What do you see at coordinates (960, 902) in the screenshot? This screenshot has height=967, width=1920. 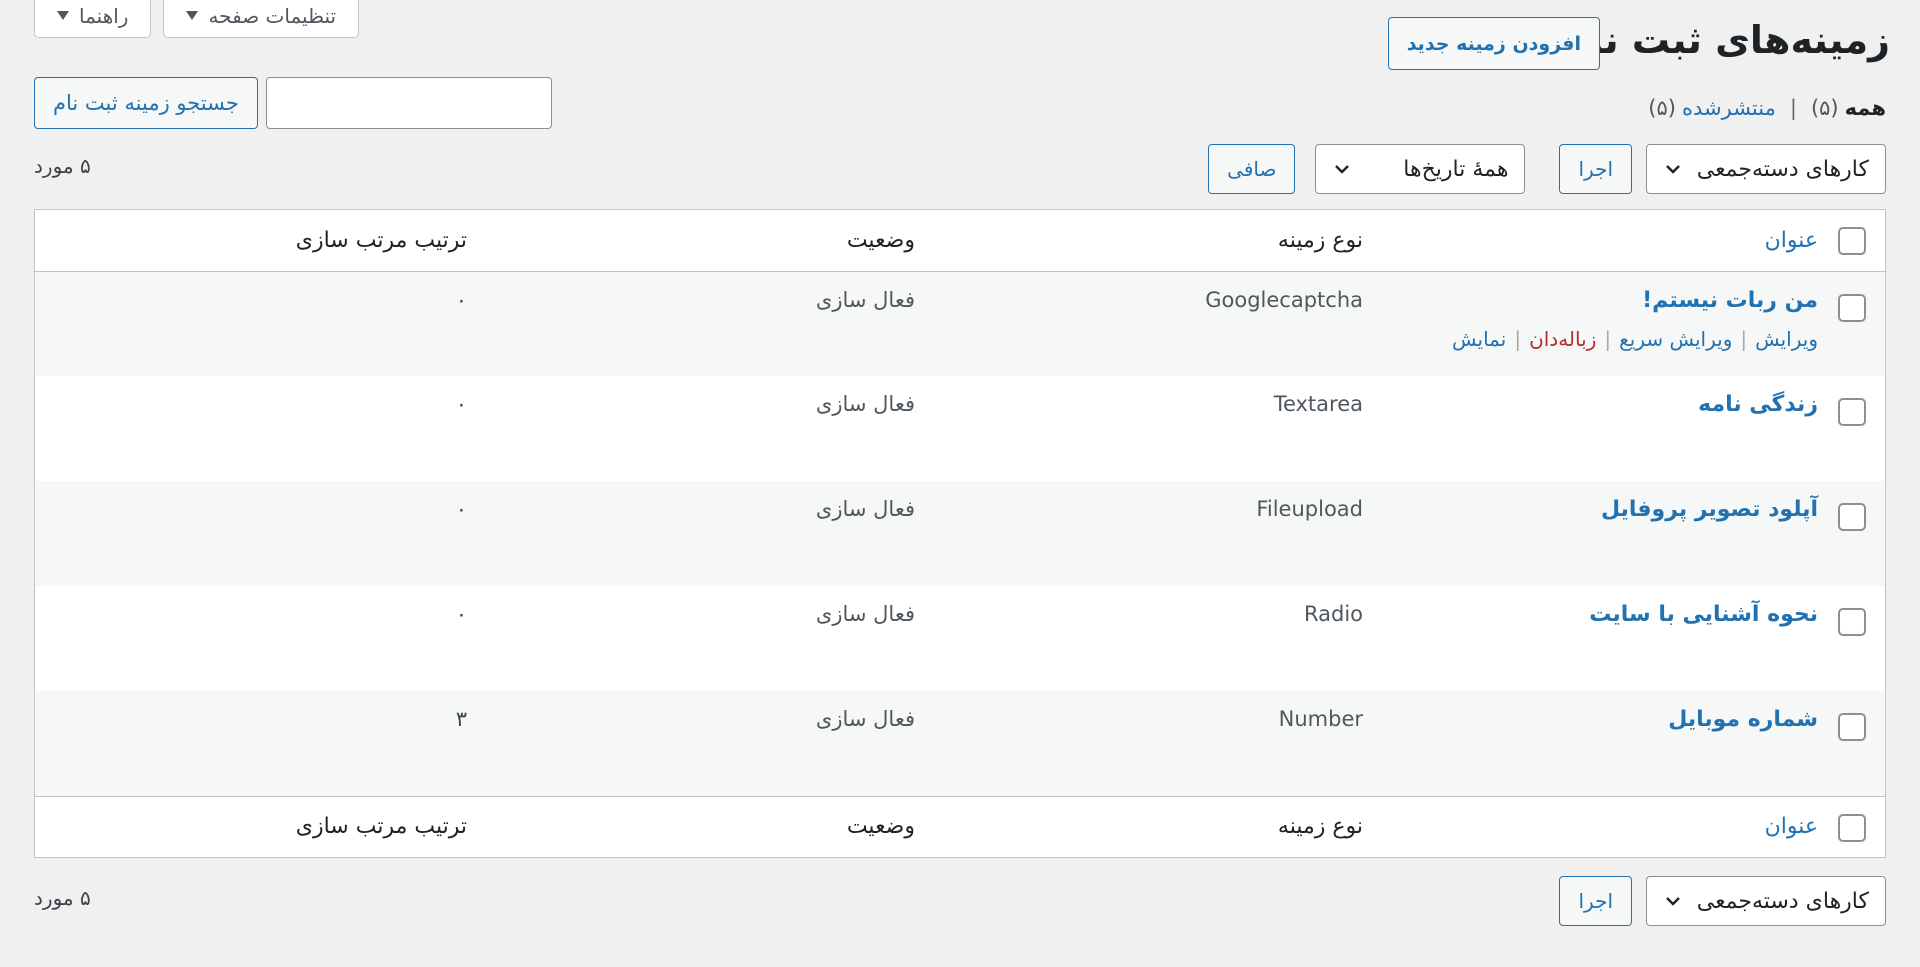 I see `tablenav-bottom: کارهای دسته‌جمعی اجرا ۵ مورد` at bounding box center [960, 902].